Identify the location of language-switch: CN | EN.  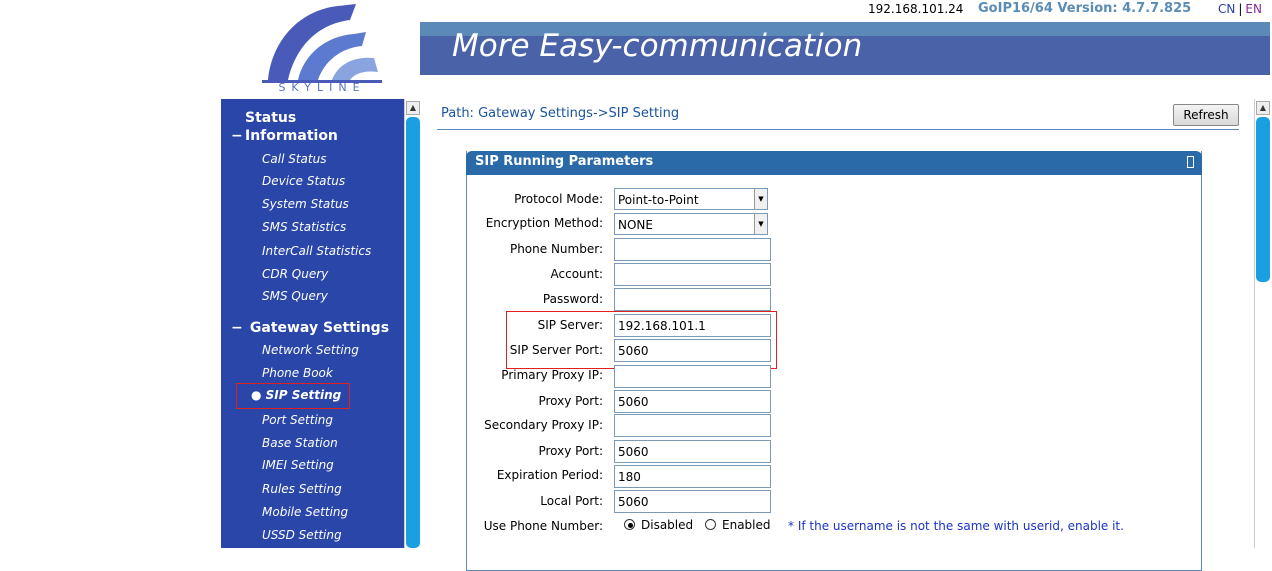
(1240, 9).